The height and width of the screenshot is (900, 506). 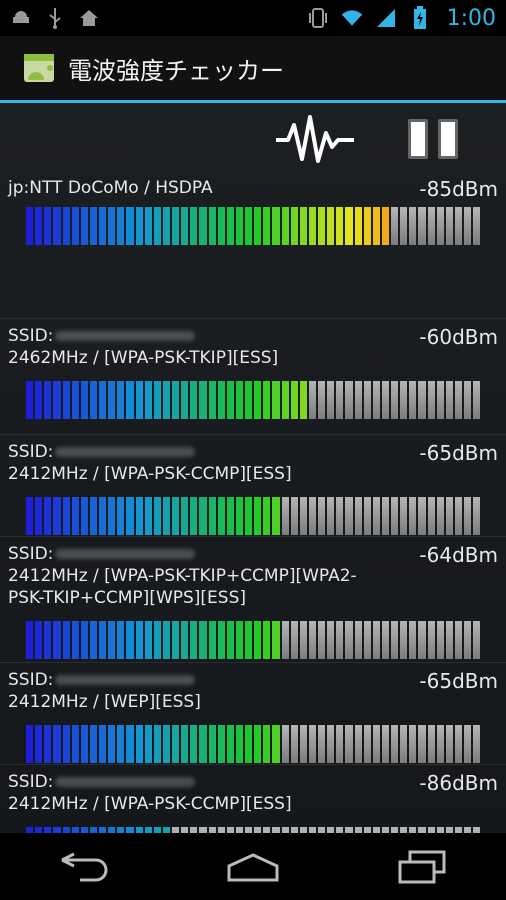 What do you see at coordinates (458, 453) in the screenshot?
I see `signal-strength-dbm: -65dBm` at bounding box center [458, 453].